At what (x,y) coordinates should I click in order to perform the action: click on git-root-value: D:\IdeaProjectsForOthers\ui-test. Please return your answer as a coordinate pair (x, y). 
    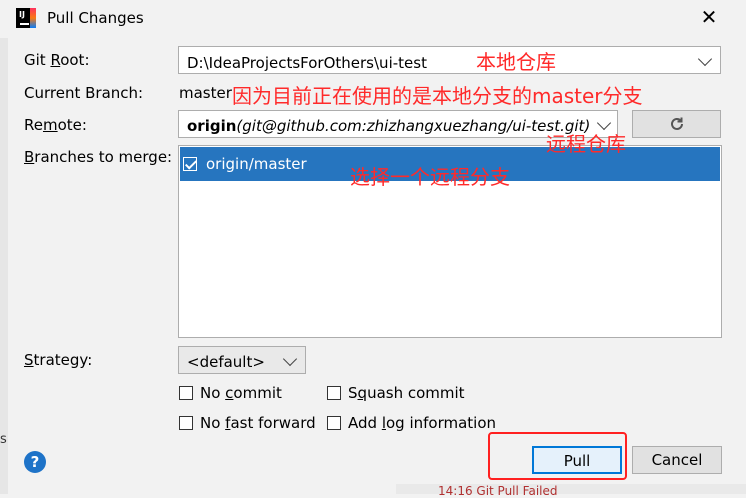
    Looking at the image, I should click on (307, 63).